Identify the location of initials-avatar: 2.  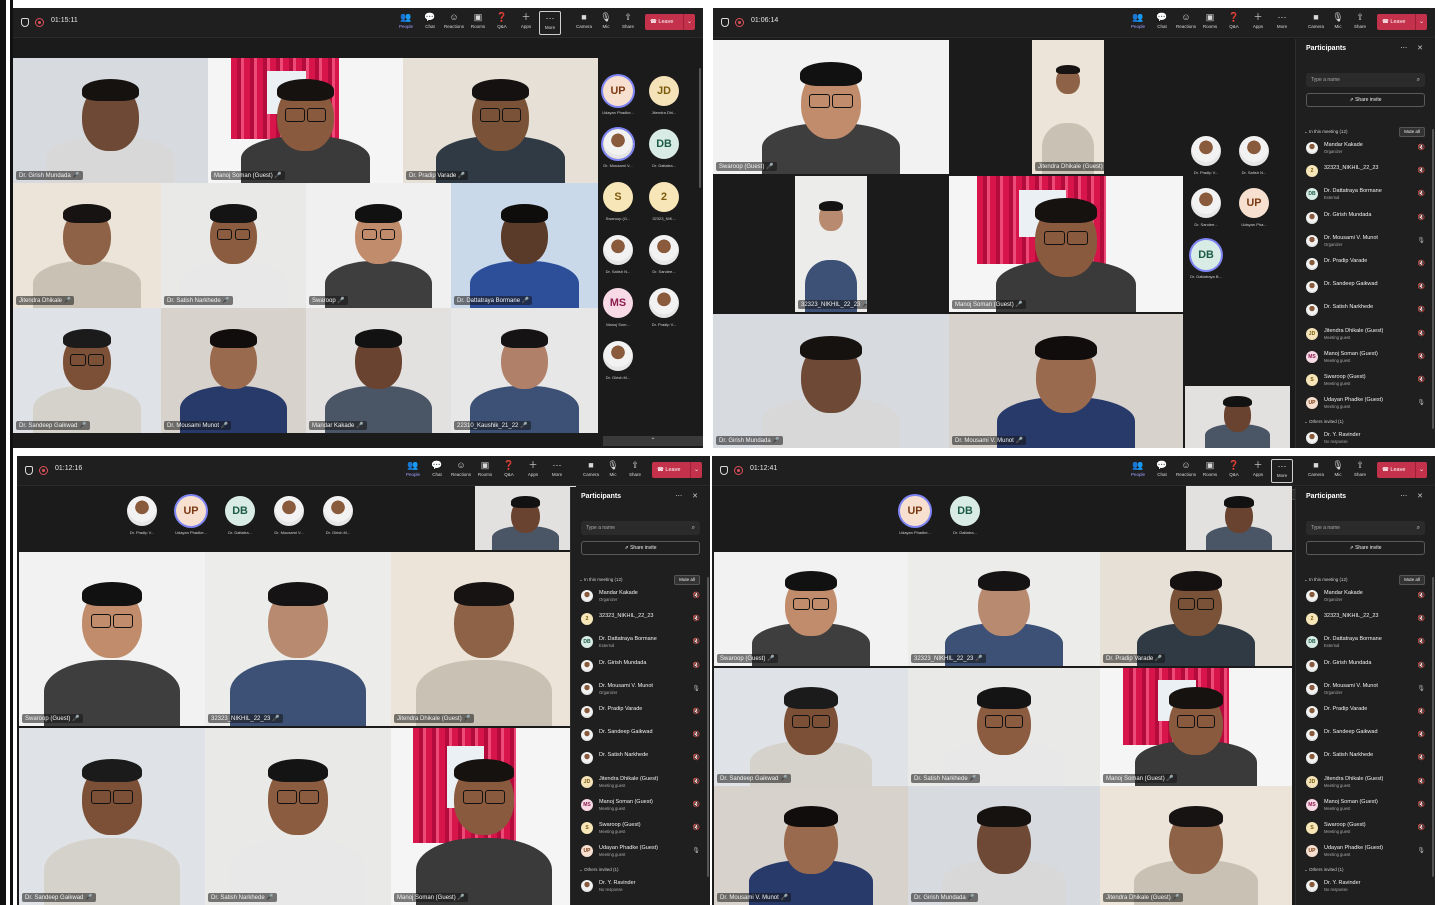
(664, 197).